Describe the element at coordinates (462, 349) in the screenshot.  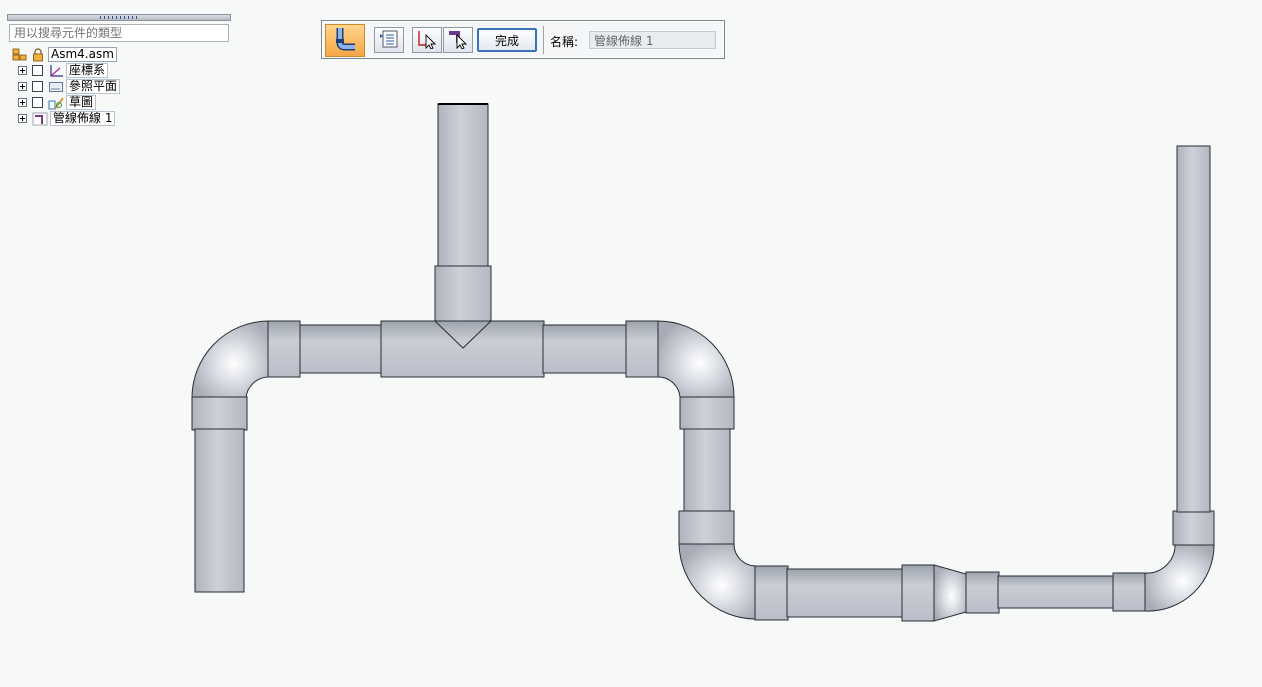
I see `tee-fitting` at that location.